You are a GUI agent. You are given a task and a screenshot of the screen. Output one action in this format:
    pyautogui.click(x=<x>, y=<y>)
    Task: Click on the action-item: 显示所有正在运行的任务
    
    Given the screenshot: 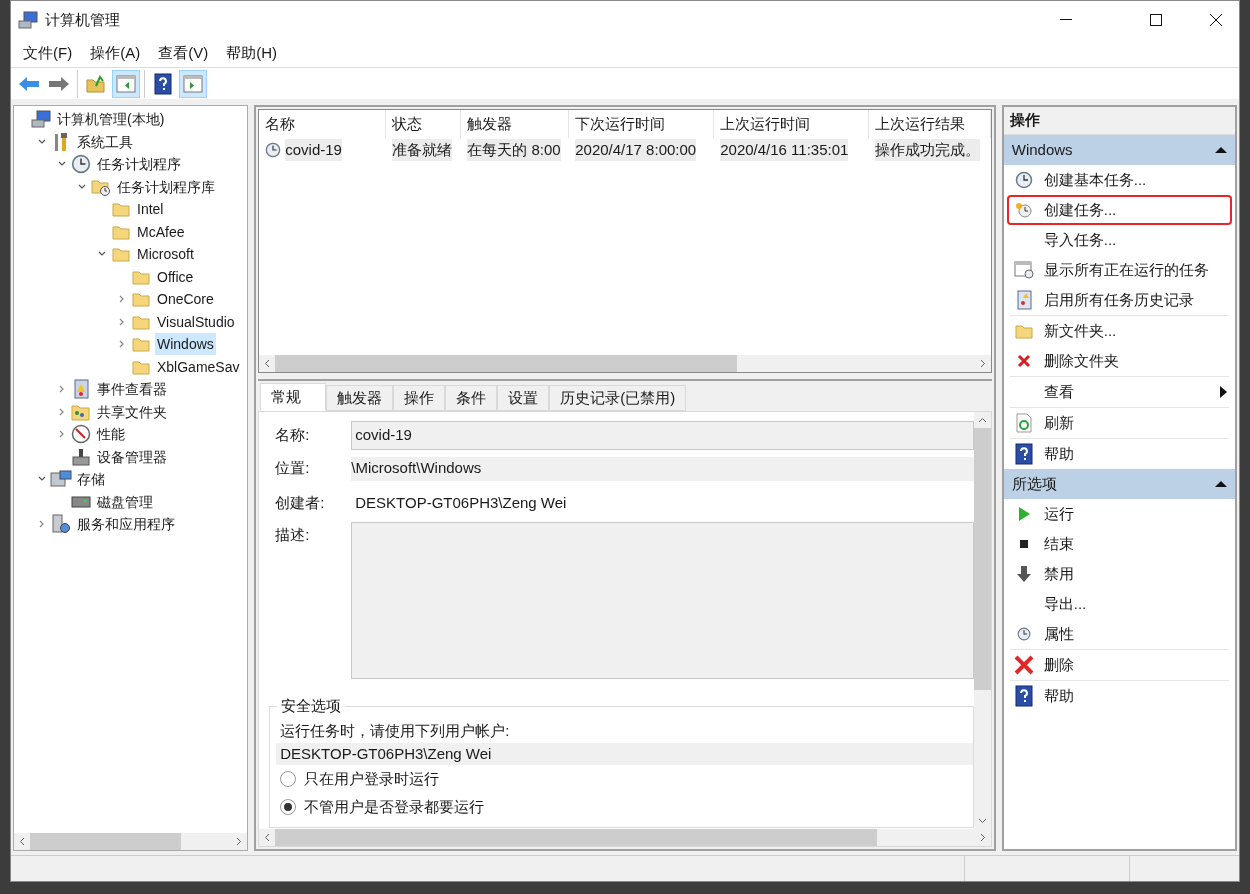 What is the action you would take?
    pyautogui.click(x=1119, y=270)
    